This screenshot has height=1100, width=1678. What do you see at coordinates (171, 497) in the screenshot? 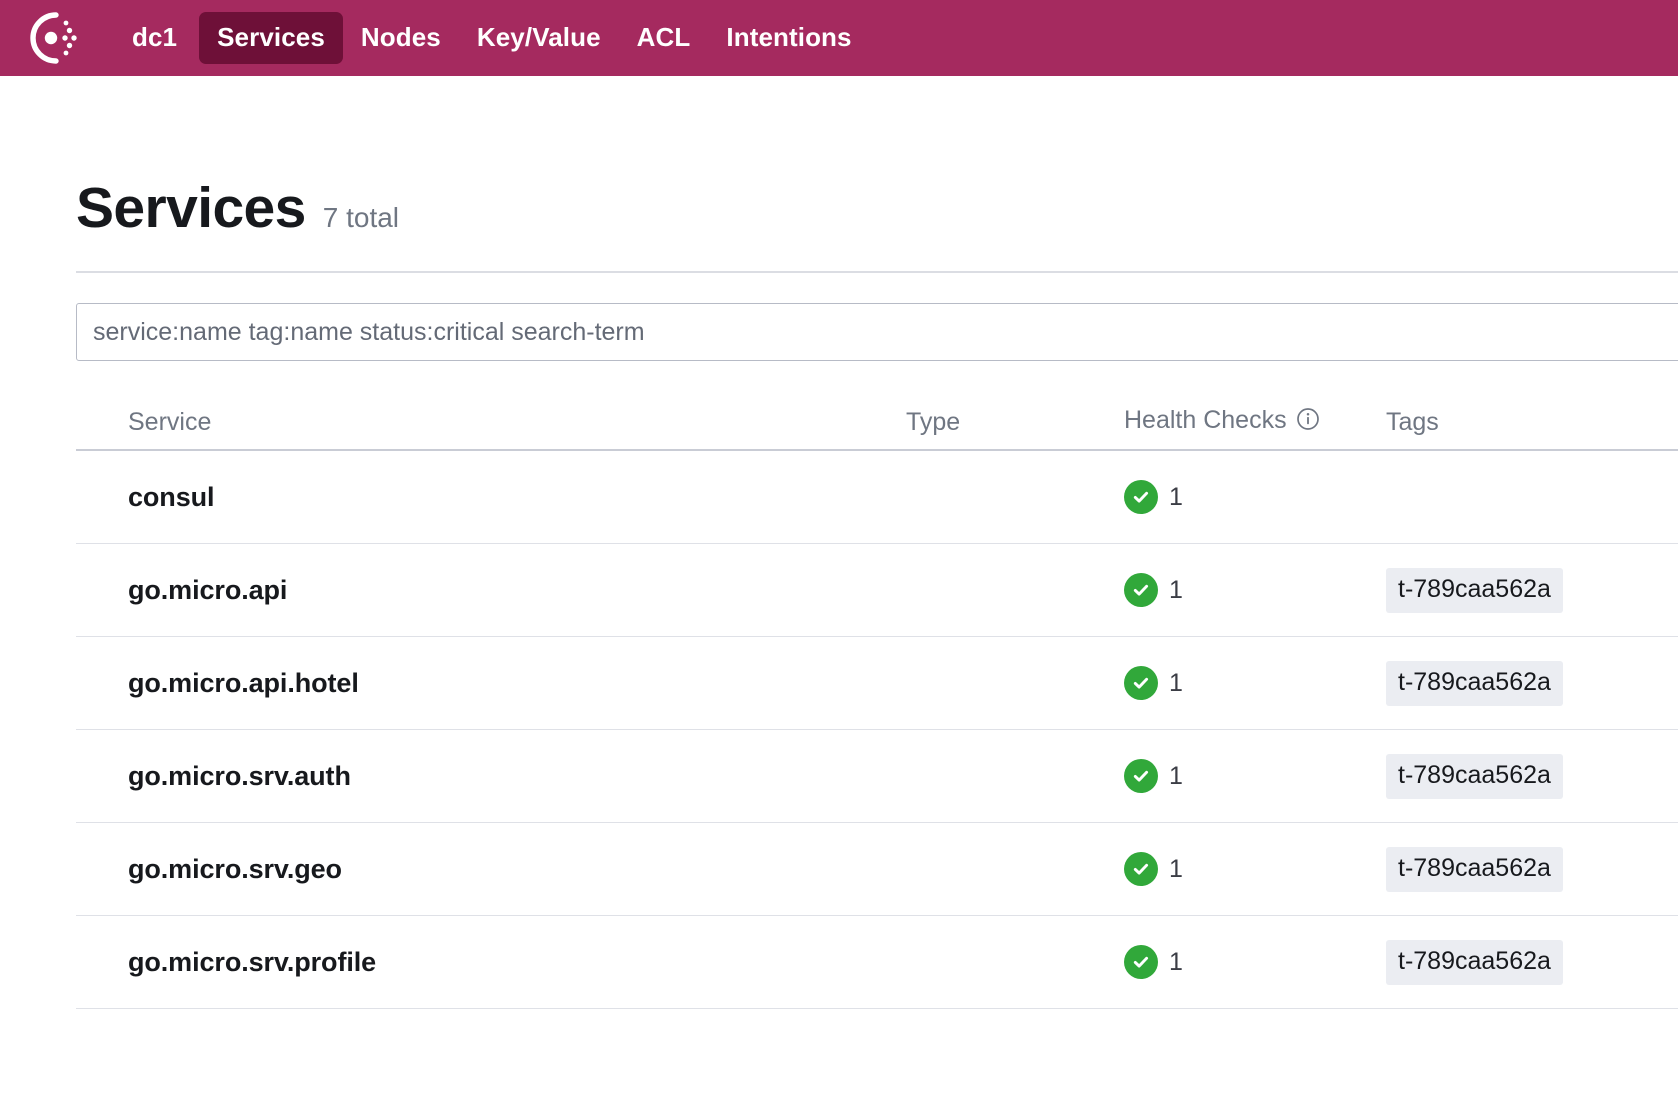
I see `service-name-link: consul` at bounding box center [171, 497].